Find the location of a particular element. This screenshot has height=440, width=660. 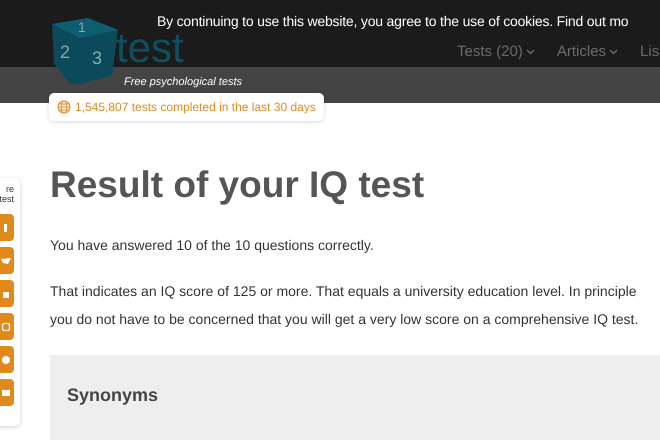

share-label: test is located at coordinates (7, 199).